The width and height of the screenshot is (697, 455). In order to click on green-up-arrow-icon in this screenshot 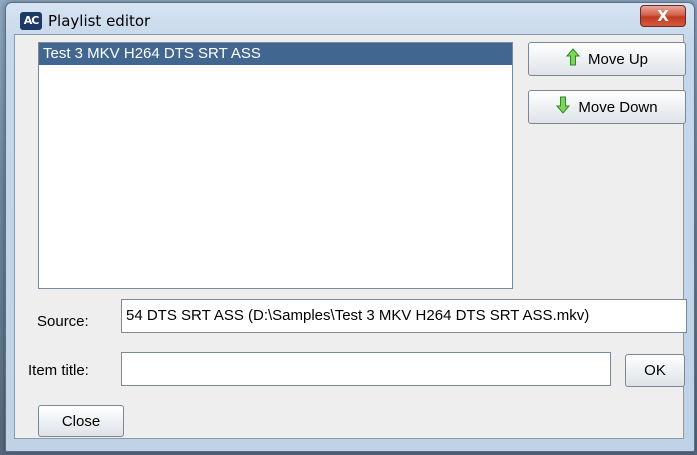, I will do `click(573, 59)`.